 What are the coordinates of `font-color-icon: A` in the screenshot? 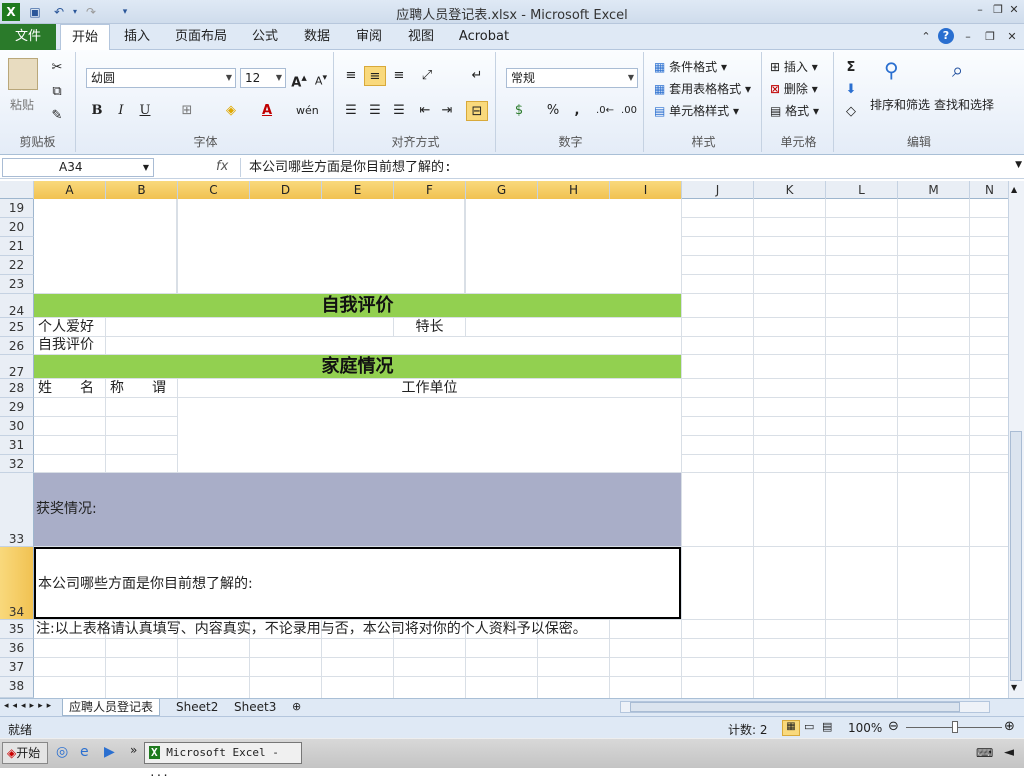 It's located at (267, 111).